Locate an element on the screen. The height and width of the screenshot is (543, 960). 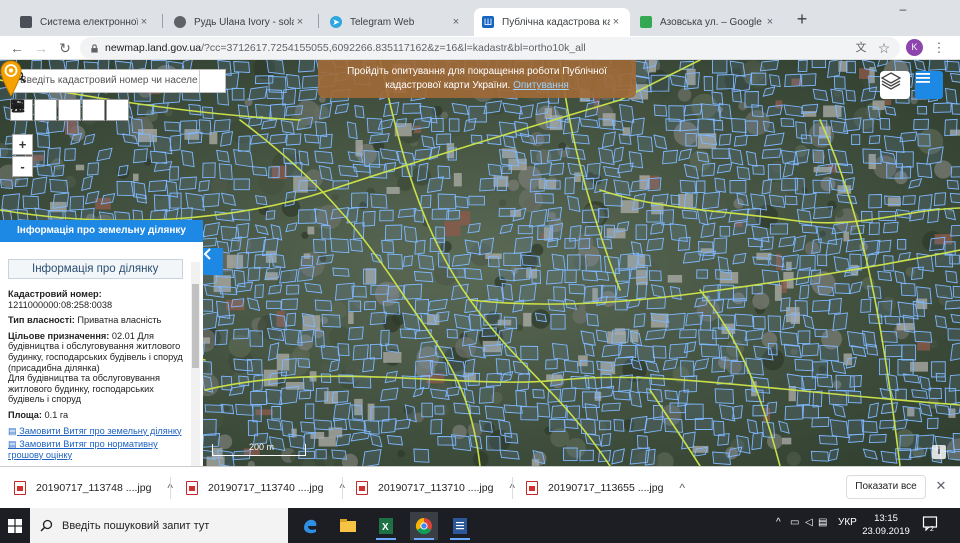
location-pin-icon is located at coordinates (11, 79).